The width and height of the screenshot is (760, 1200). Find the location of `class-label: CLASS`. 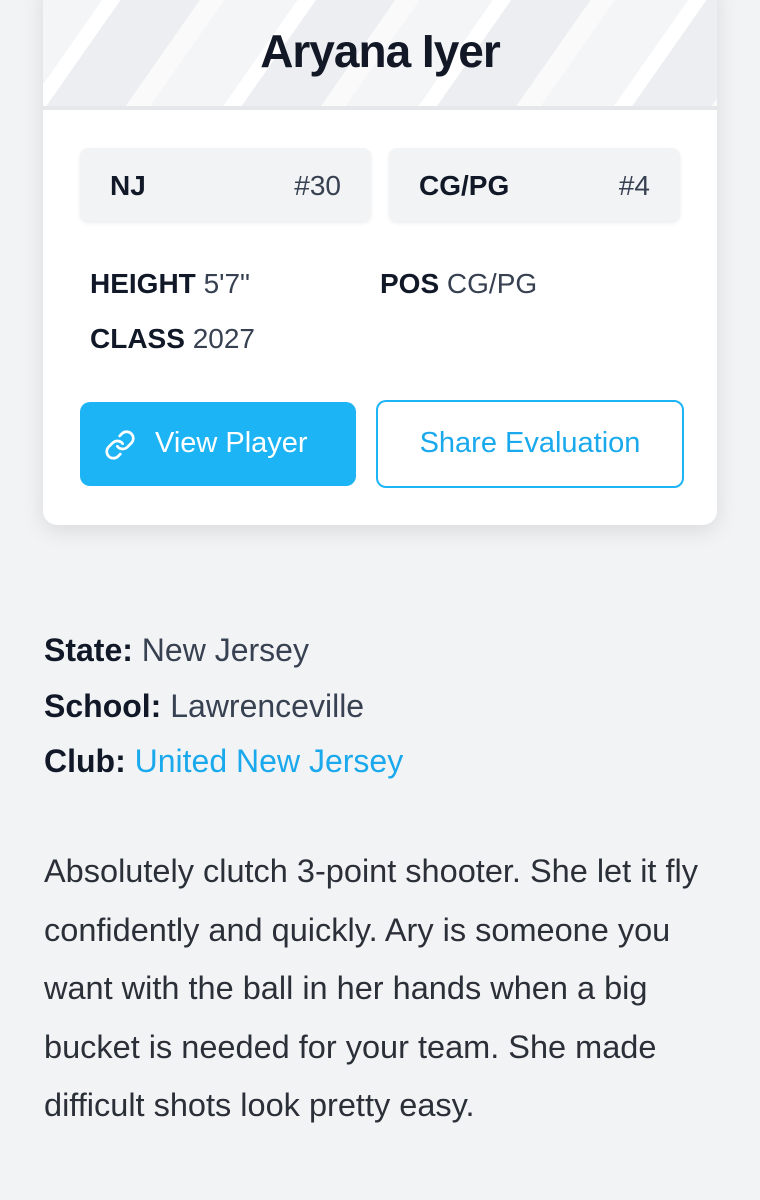

class-label: CLASS is located at coordinates (137, 338).